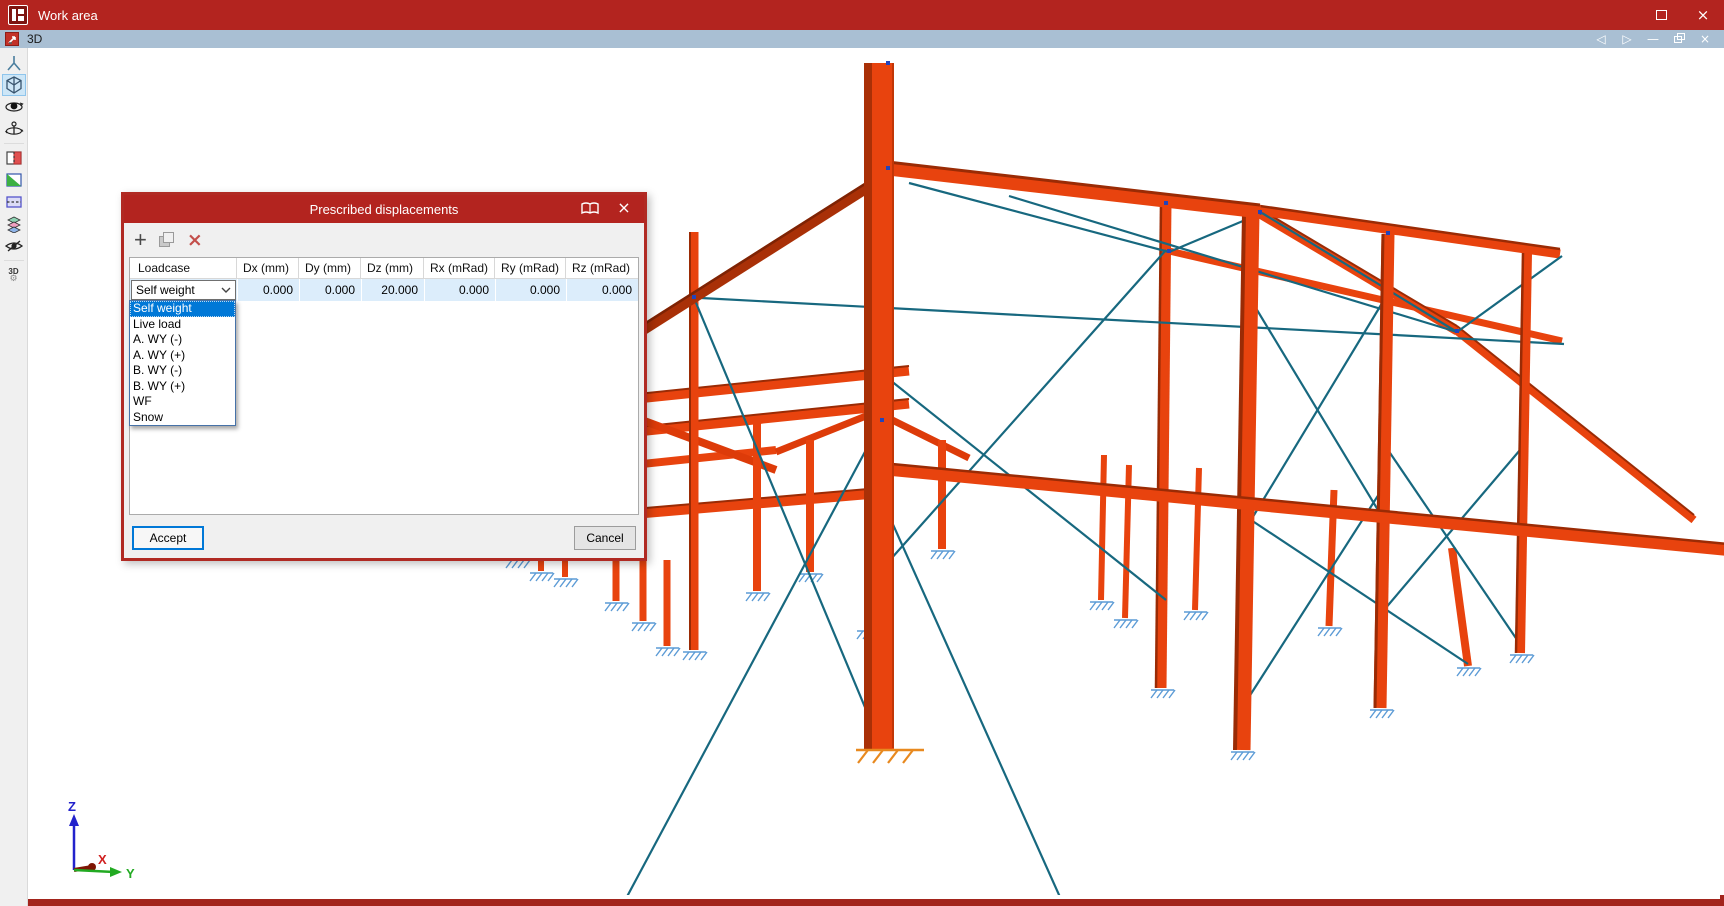 The image size is (1724, 906). I want to click on dropdown-option-snow: Snow, so click(182, 418).